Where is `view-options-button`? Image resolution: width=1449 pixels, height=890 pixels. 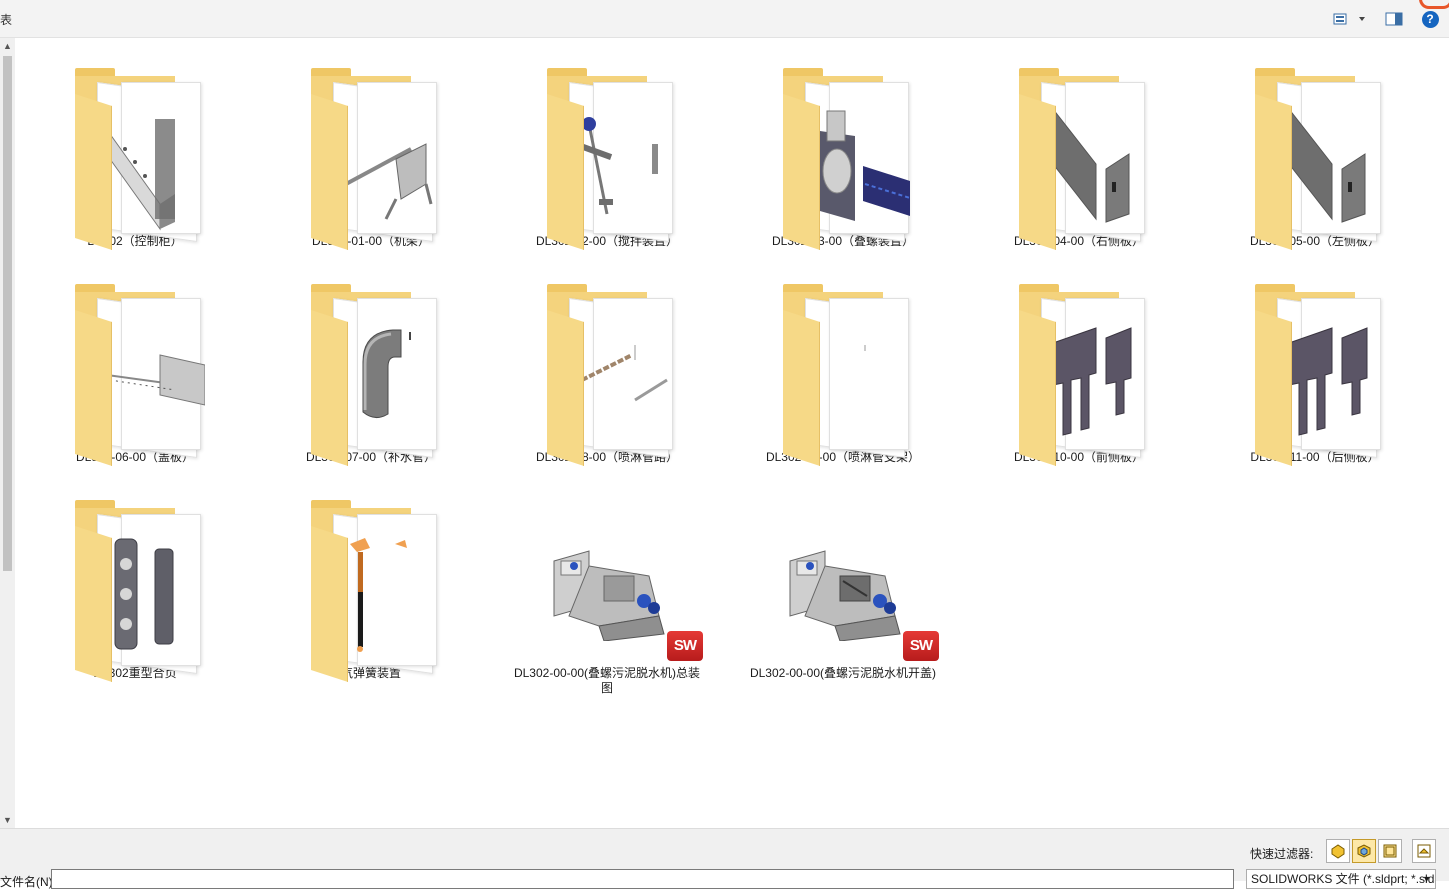
view-options-button is located at coordinates (1350, 19).